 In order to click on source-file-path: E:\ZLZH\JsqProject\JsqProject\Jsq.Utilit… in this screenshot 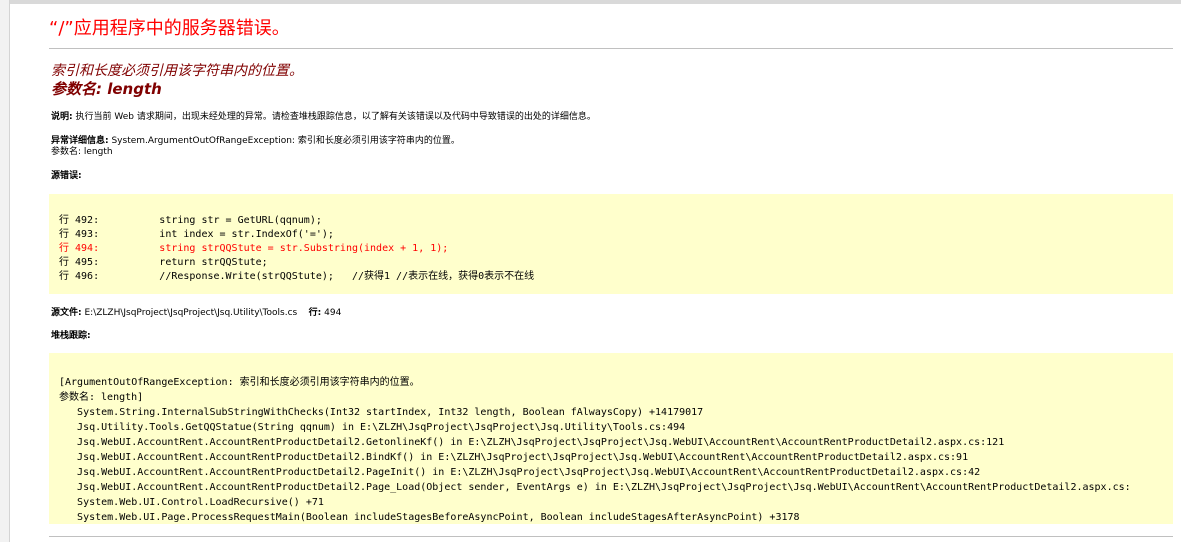, I will do `click(189, 313)`.